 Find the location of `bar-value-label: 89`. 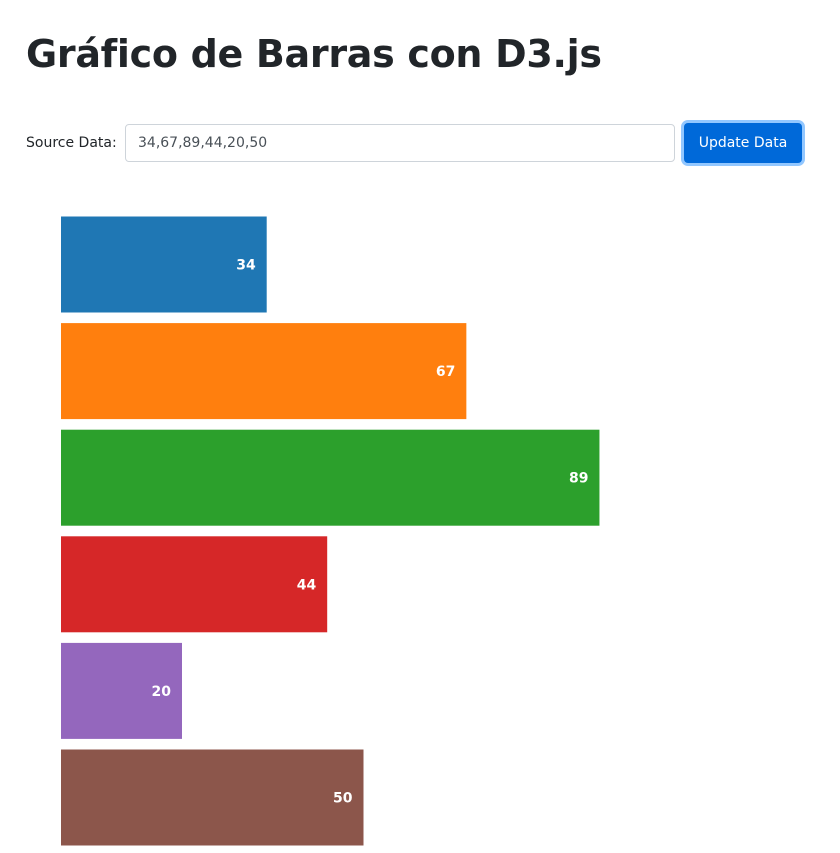

bar-value-label: 89 is located at coordinates (578, 479).